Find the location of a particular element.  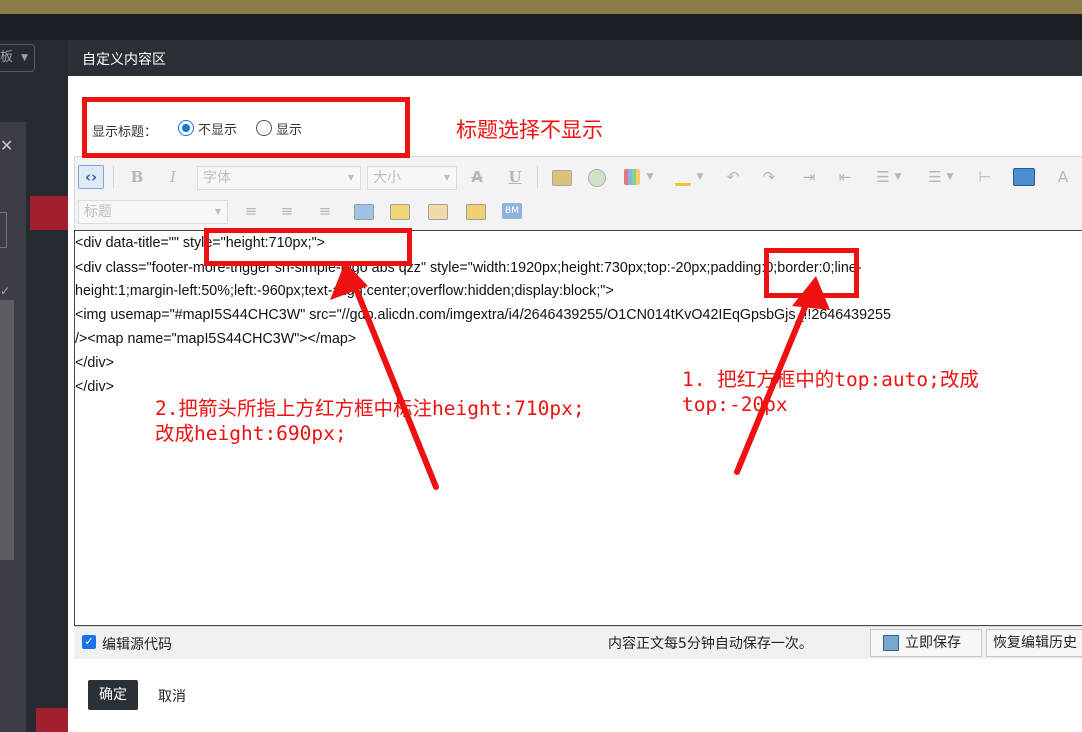

background-red-button is located at coordinates (52, 720).